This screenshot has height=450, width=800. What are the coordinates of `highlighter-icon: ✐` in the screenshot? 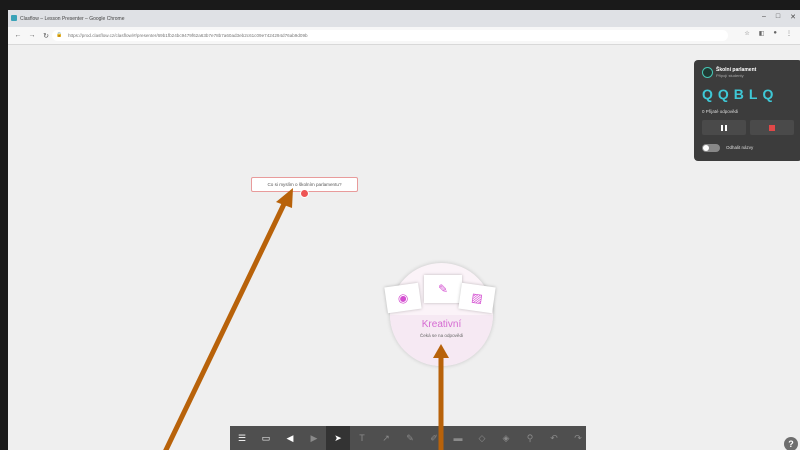 It's located at (434, 438).